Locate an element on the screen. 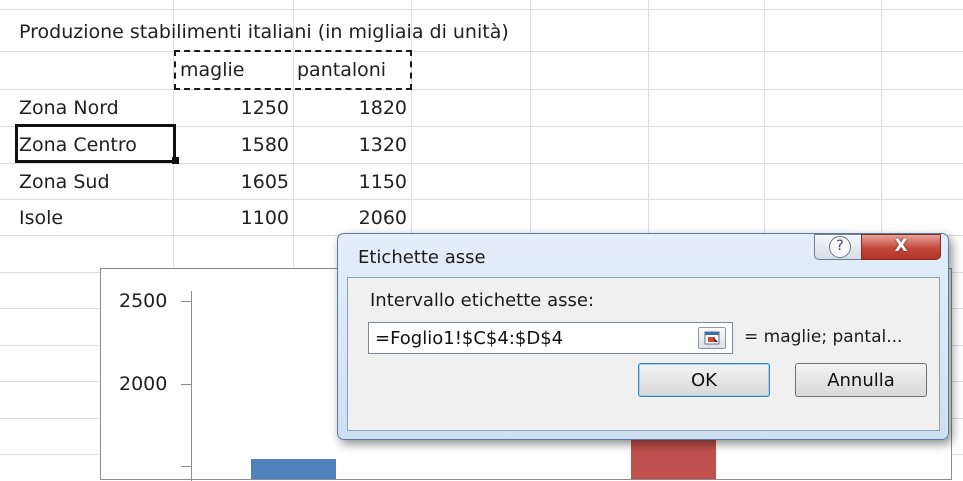 The image size is (963, 481). y-axis-line is located at coordinates (191, 386).